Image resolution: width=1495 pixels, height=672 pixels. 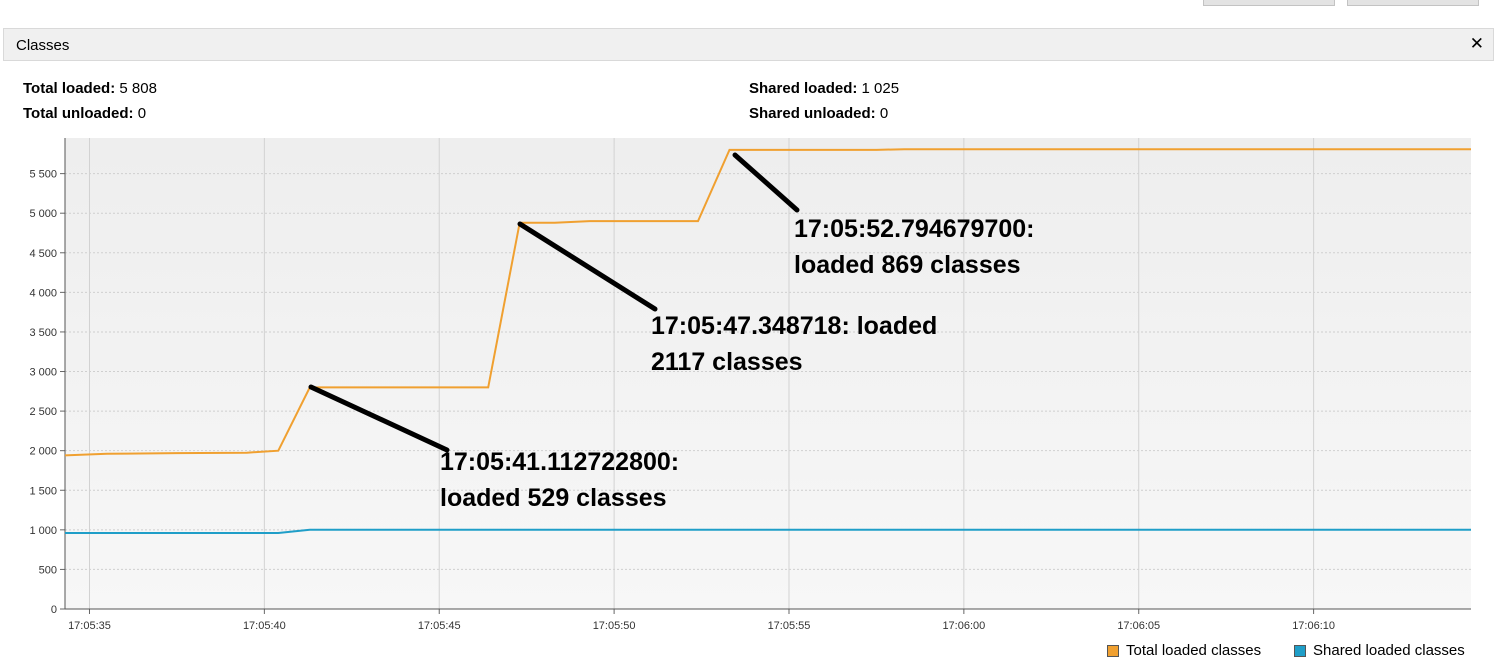 I want to click on y-tick-label: 0, so click(x=54, y=610).